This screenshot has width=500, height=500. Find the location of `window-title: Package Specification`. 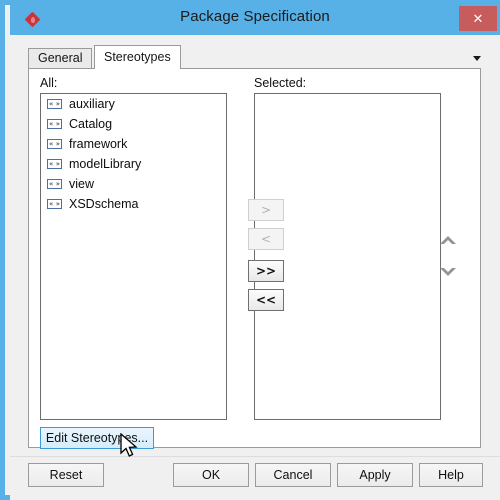

window-title: Package Specification is located at coordinates (255, 16).